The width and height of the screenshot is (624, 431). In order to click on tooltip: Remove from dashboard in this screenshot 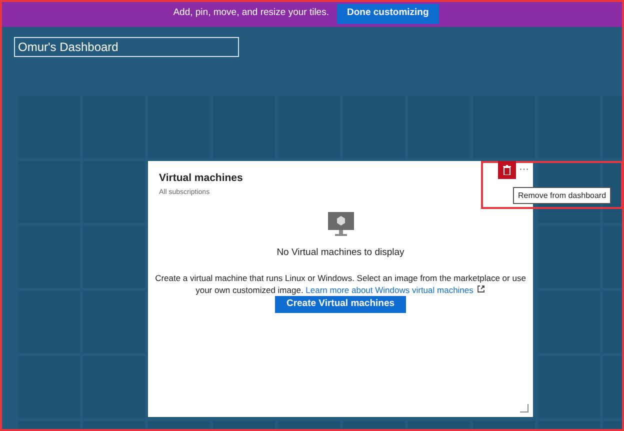, I will do `click(562, 195)`.